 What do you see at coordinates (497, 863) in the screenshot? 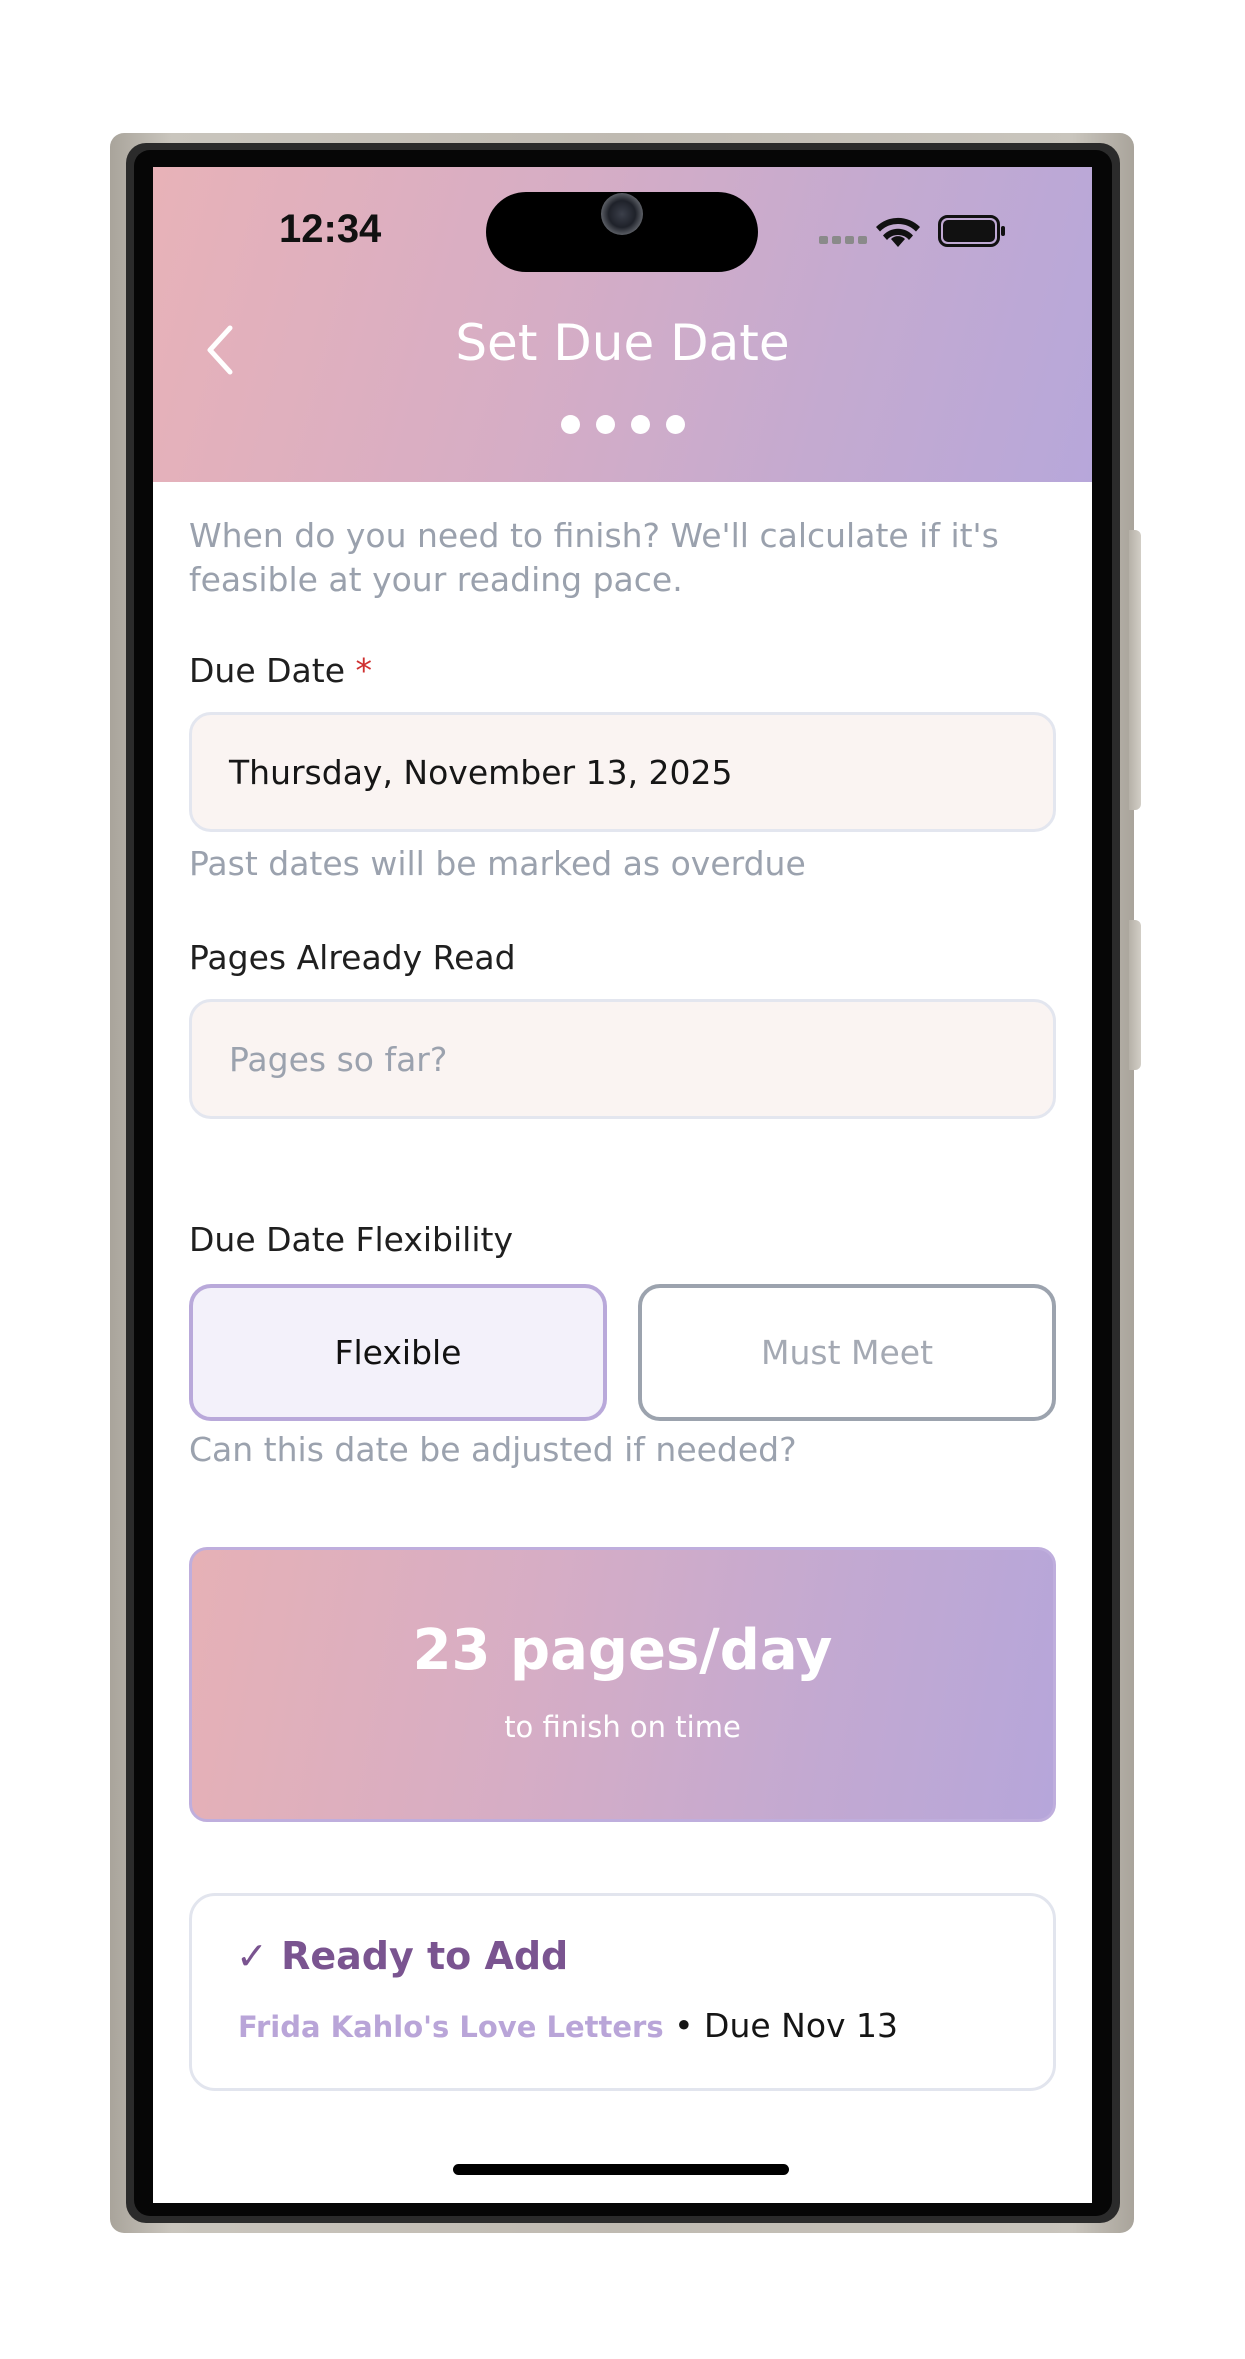
I see `due-date-helper: Past dates will be marked as overdue` at bounding box center [497, 863].